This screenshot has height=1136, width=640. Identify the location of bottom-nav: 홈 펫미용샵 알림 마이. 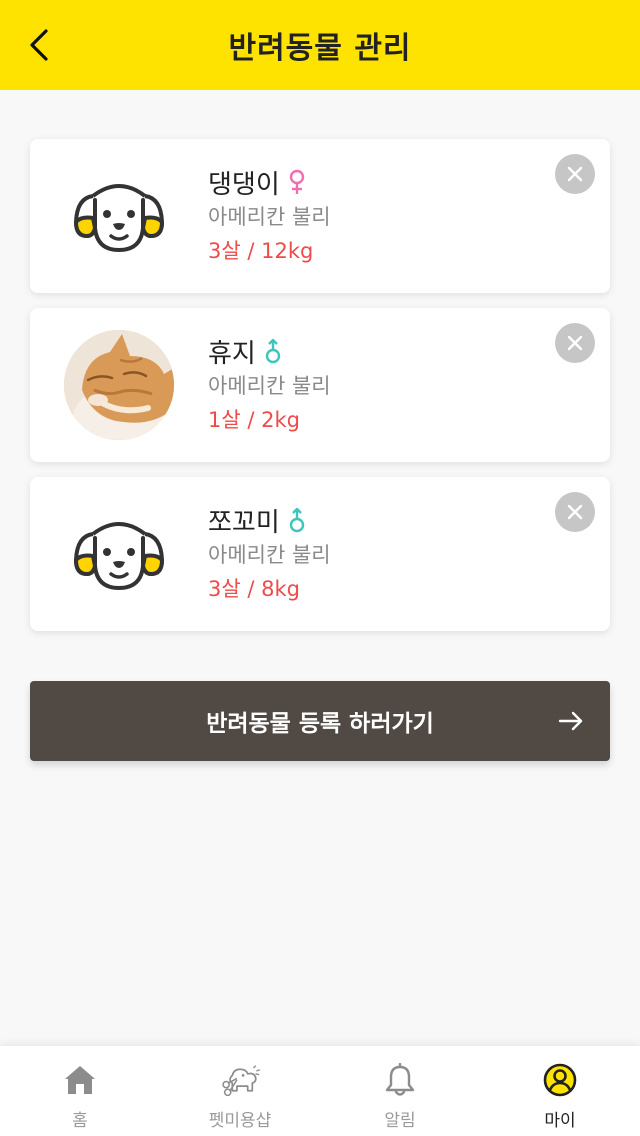
(320, 1091).